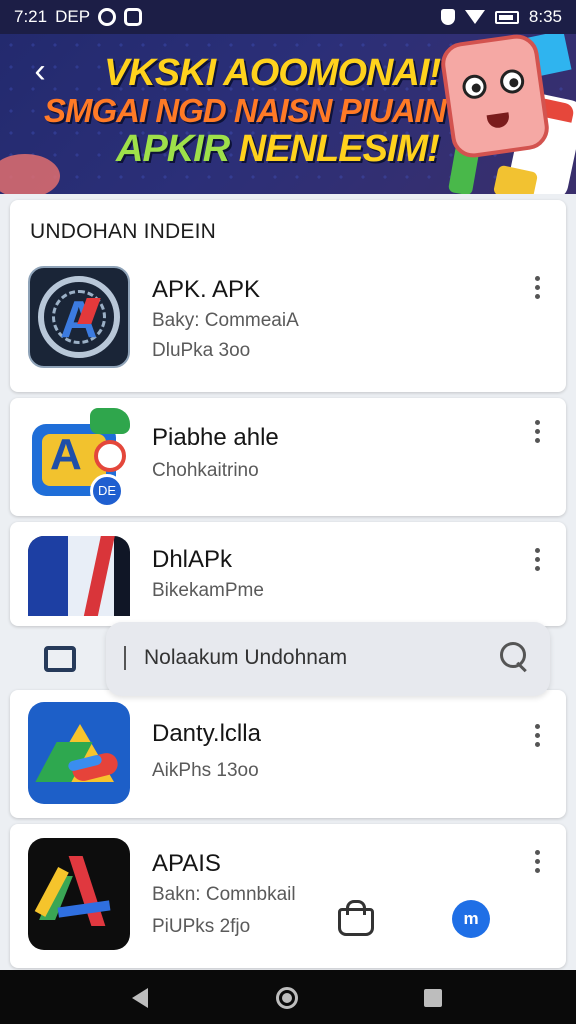 The width and height of the screenshot is (576, 1024). What do you see at coordinates (225, 320) in the screenshot?
I see `app-meta-1: Baky: CommeaiA` at bounding box center [225, 320].